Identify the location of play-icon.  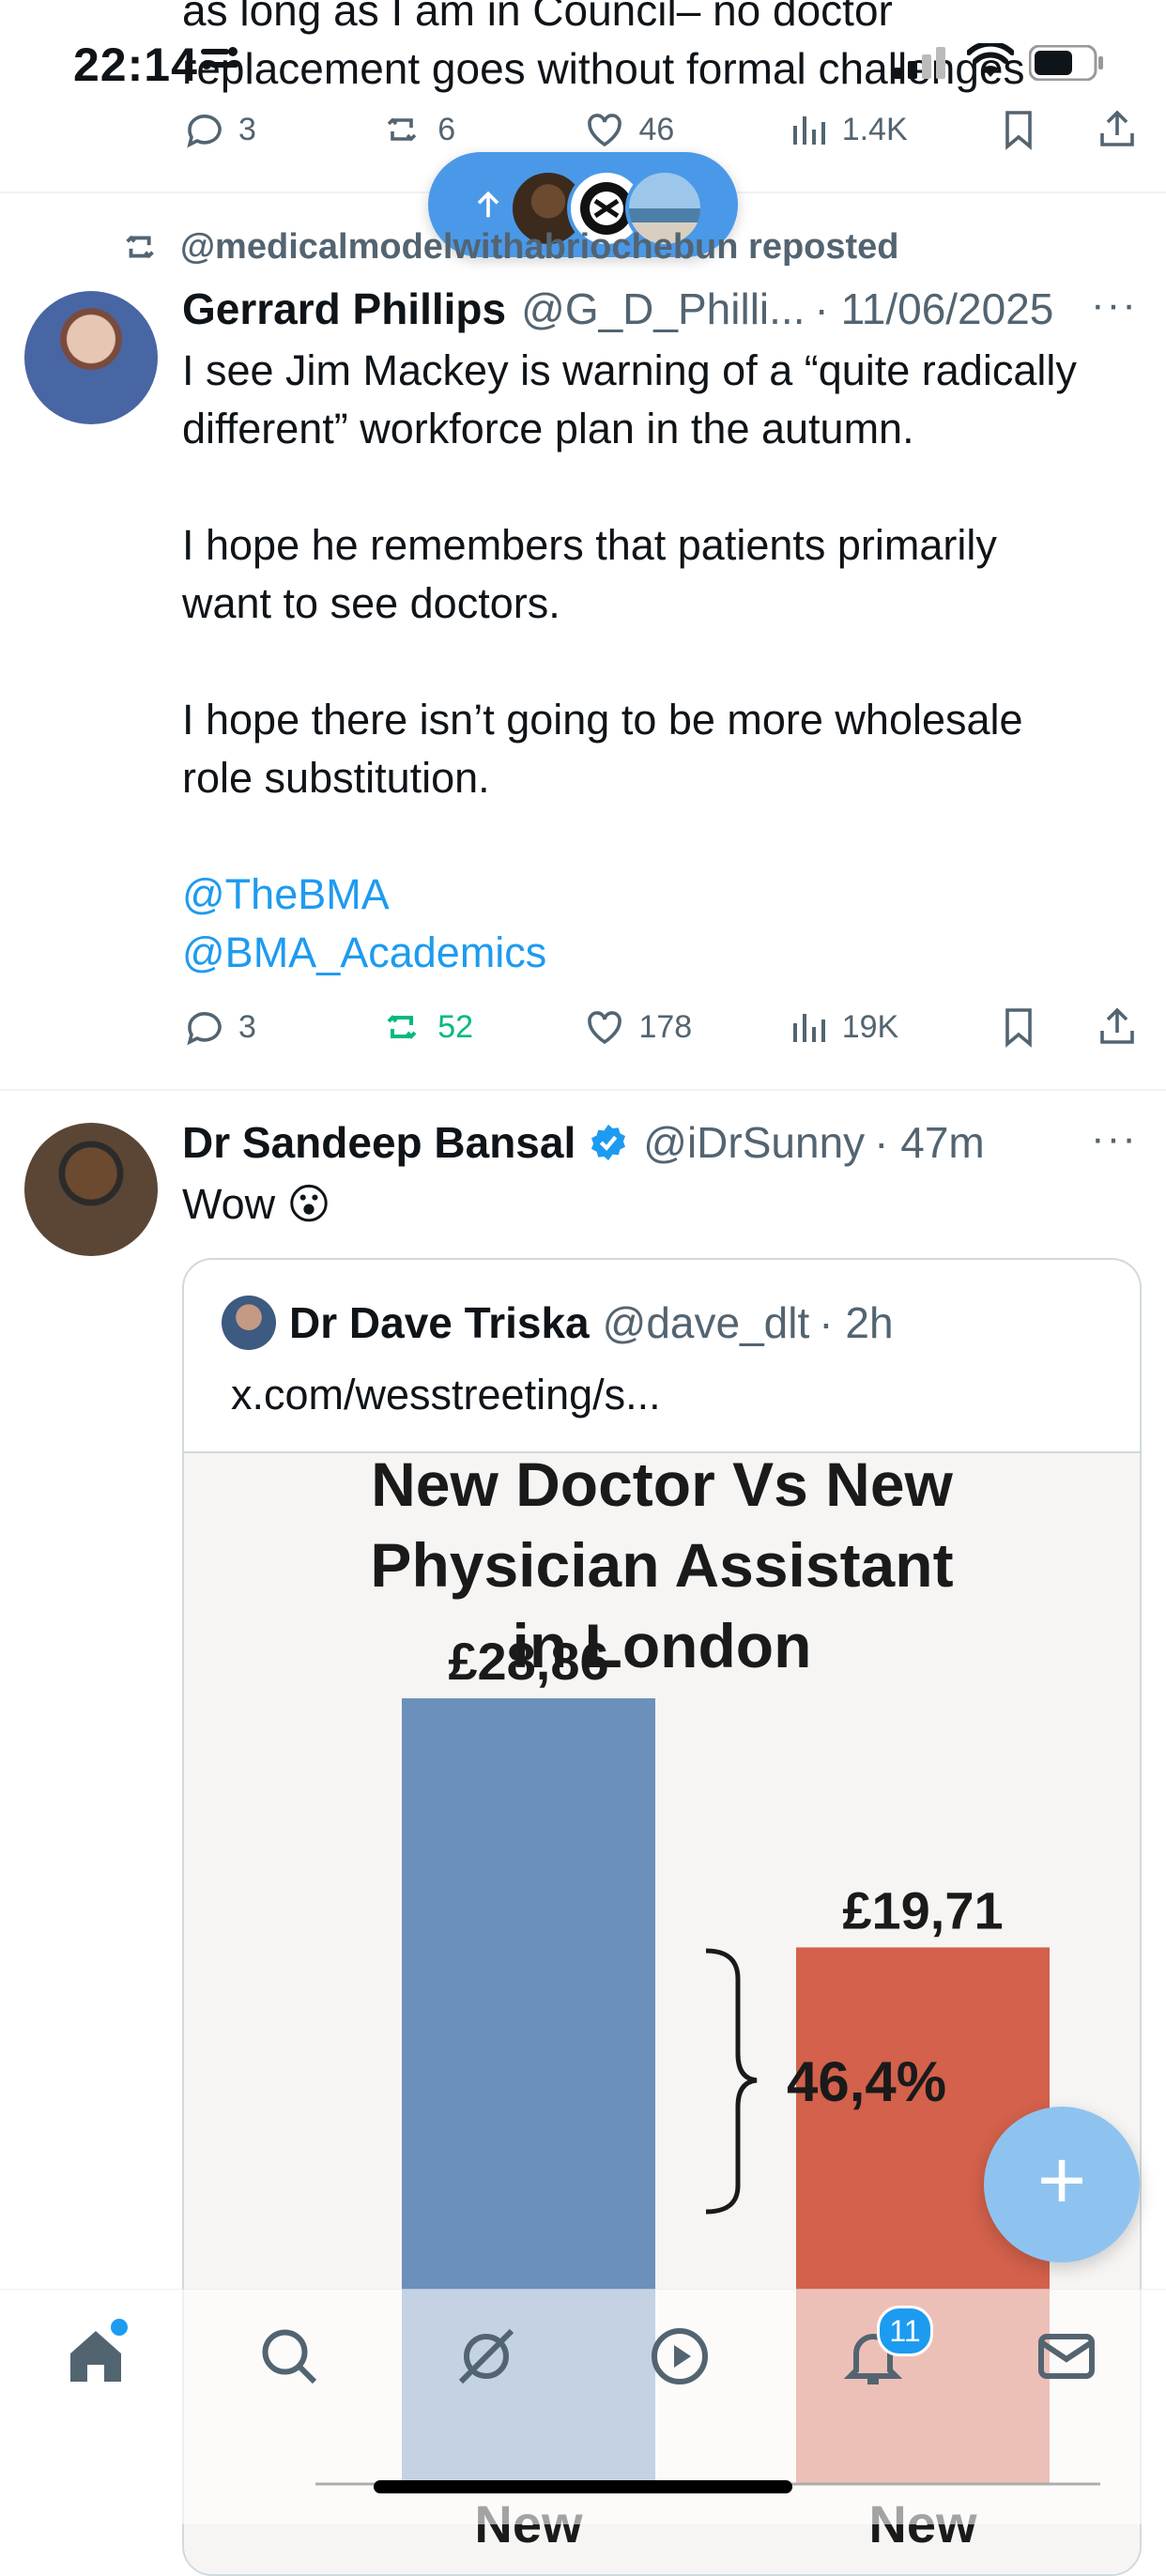
(680, 2356).